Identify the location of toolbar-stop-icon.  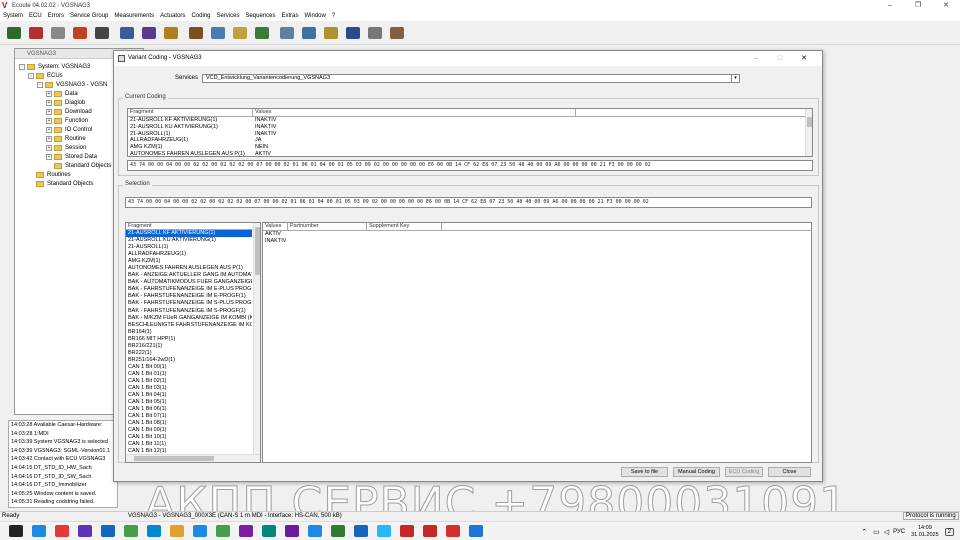
(80, 33).